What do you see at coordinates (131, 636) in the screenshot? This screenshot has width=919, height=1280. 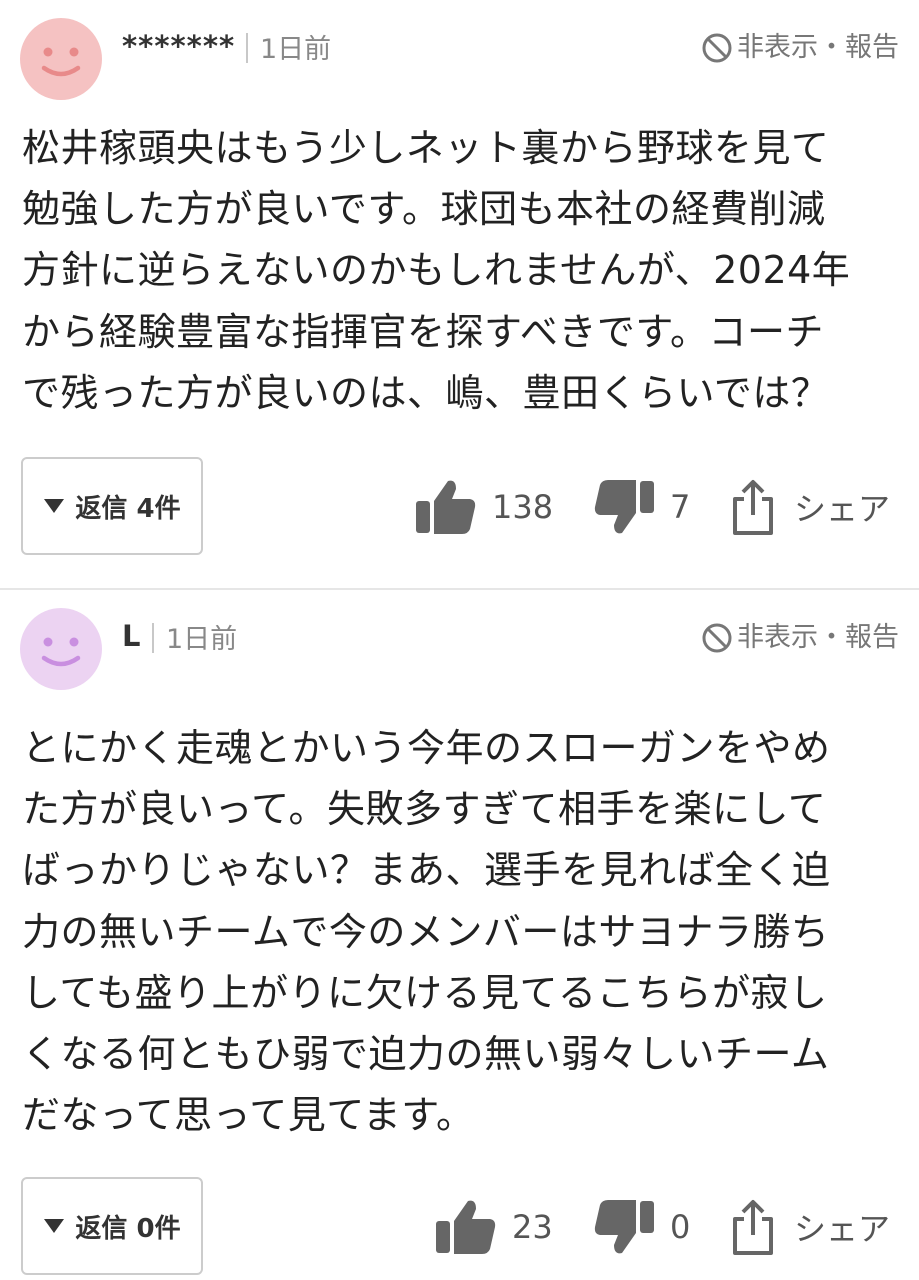 I see `username: L` at bounding box center [131, 636].